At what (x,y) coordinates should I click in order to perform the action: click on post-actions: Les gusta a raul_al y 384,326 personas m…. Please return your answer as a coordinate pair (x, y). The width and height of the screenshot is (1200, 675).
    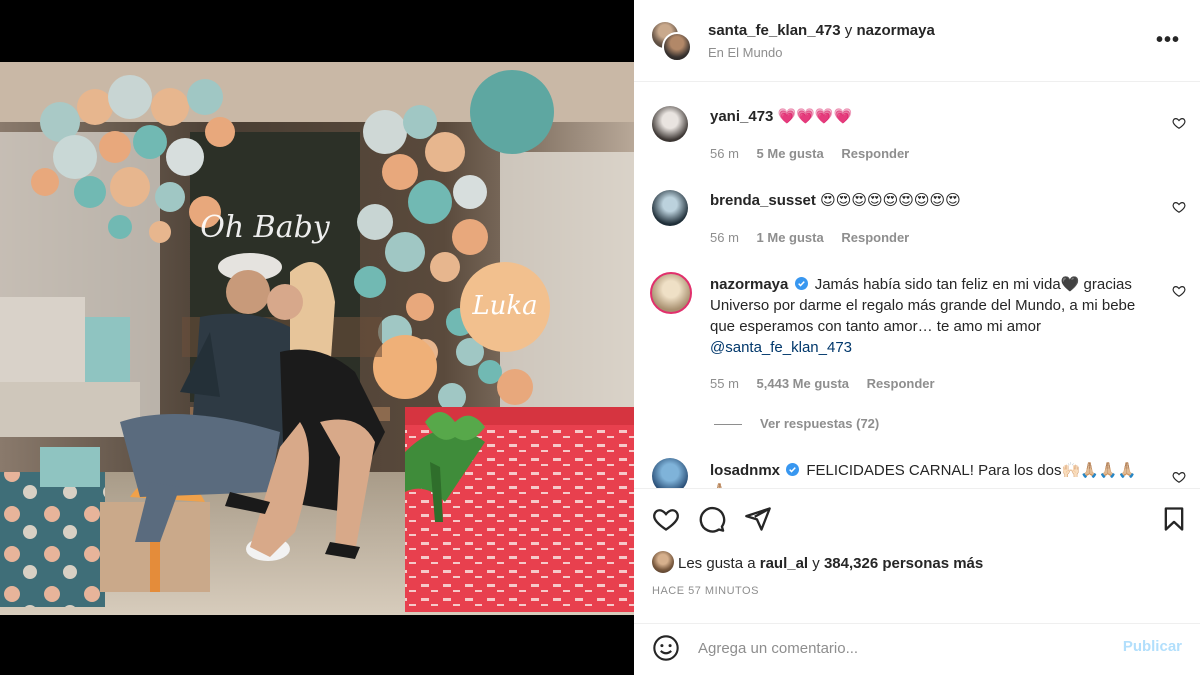
    Looking at the image, I should click on (917, 555).